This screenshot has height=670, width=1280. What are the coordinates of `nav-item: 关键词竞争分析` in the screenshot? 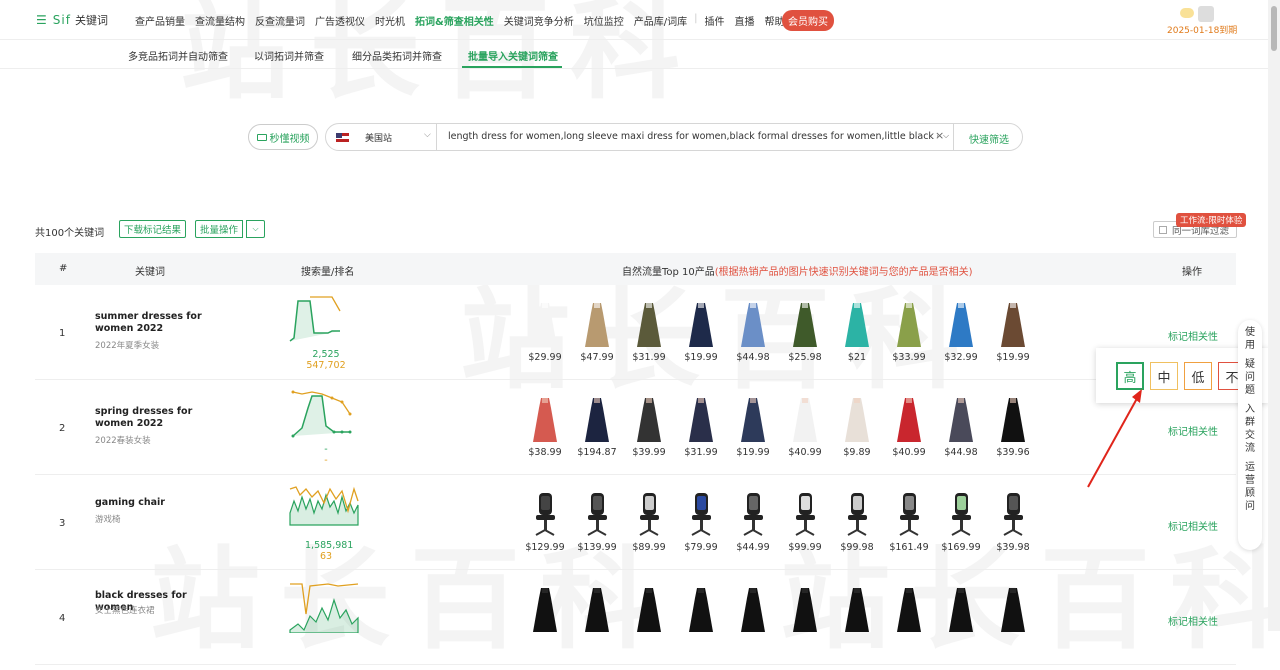 It's located at (539, 20).